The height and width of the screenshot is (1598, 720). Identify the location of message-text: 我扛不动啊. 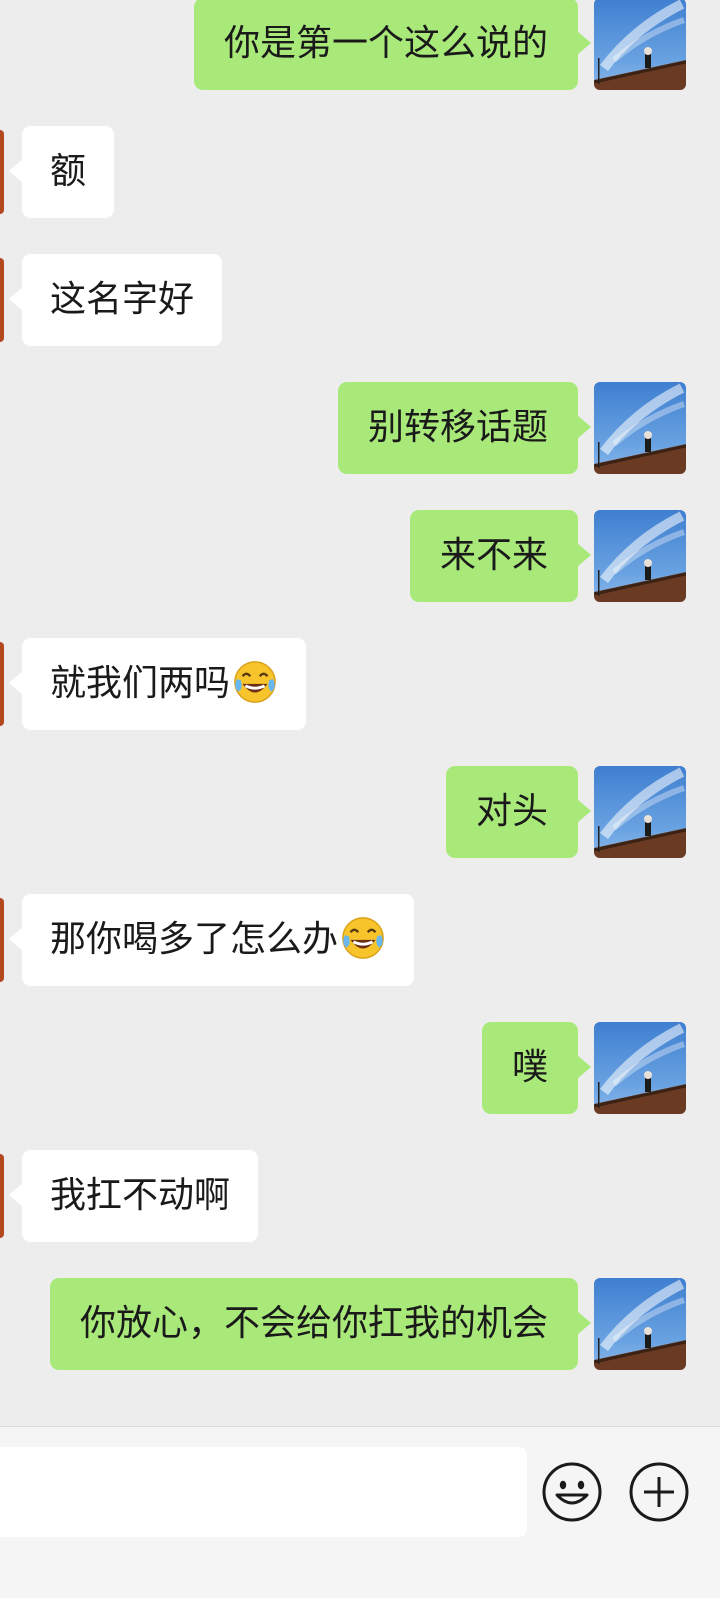
(140, 1195).